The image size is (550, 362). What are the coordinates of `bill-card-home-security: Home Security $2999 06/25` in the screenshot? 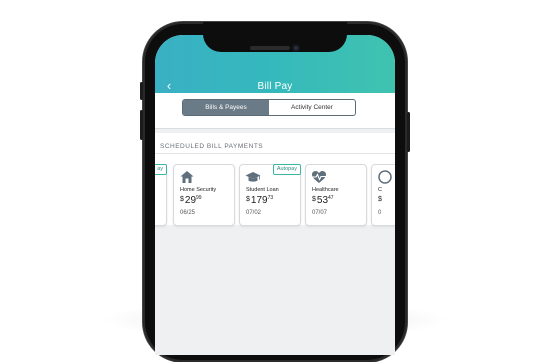 It's located at (204, 195).